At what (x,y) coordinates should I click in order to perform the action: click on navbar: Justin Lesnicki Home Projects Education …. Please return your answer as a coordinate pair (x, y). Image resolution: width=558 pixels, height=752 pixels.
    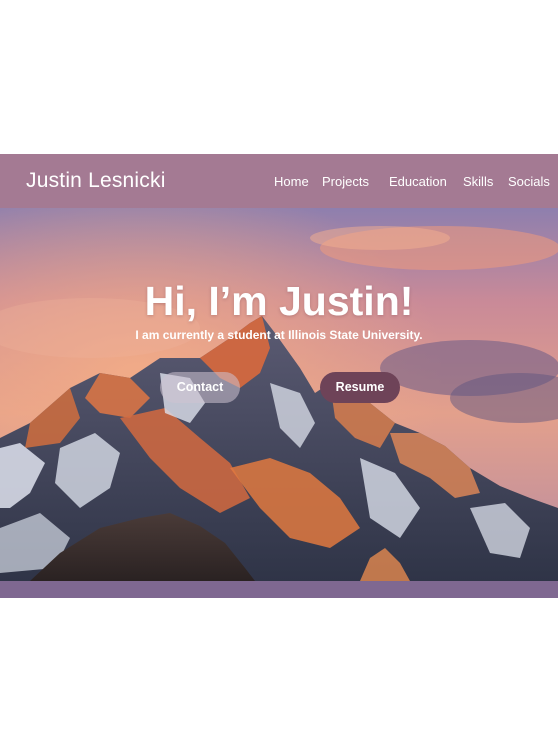
    Looking at the image, I should click on (279, 181).